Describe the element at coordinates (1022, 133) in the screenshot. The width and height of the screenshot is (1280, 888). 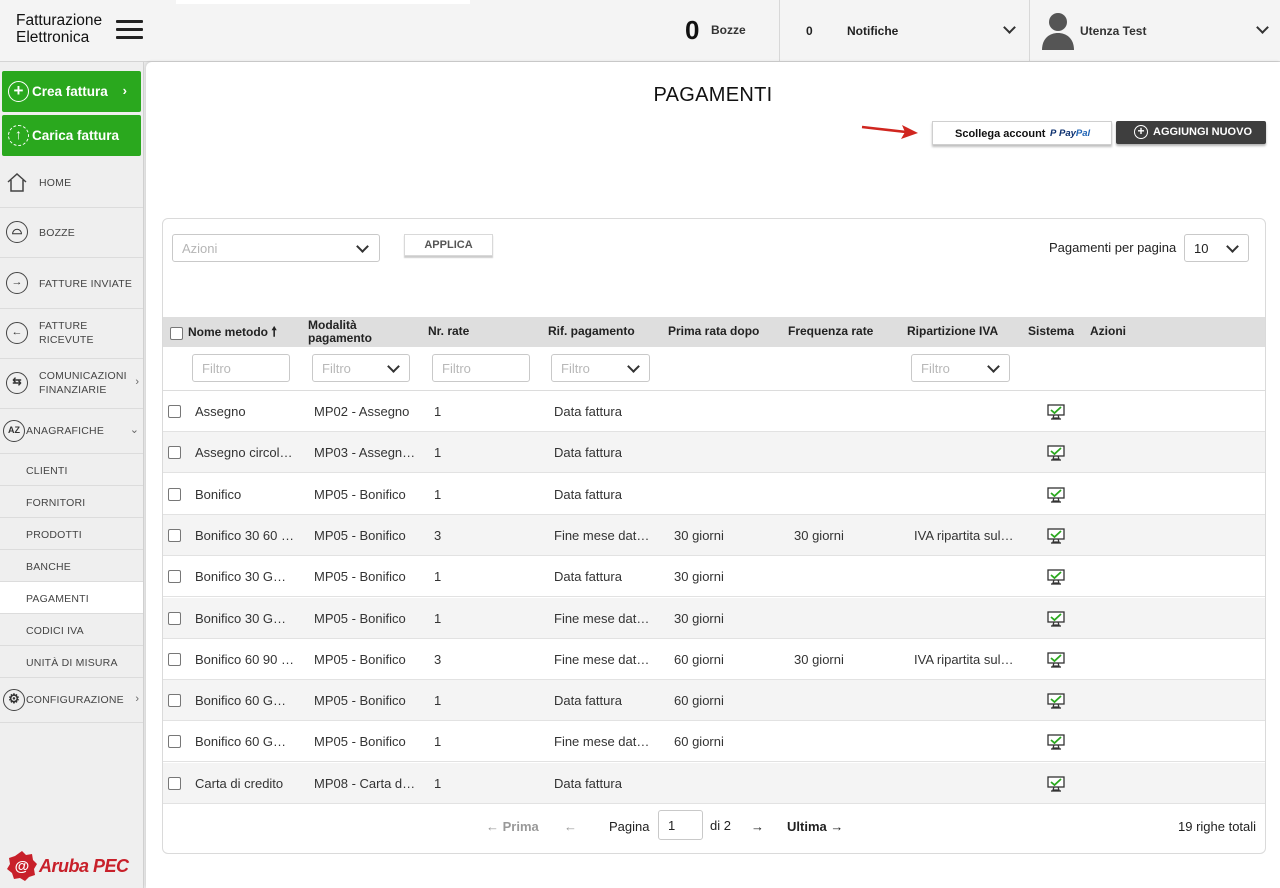
I see `unlink-paypal-button: Scollega account P PayPal` at that location.